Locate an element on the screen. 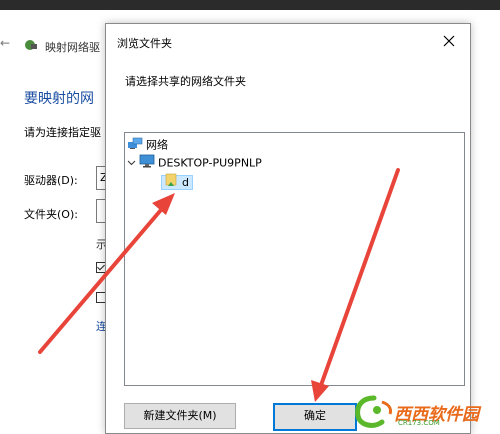  dialog-title: 浏览文件夹 is located at coordinates (144, 43).